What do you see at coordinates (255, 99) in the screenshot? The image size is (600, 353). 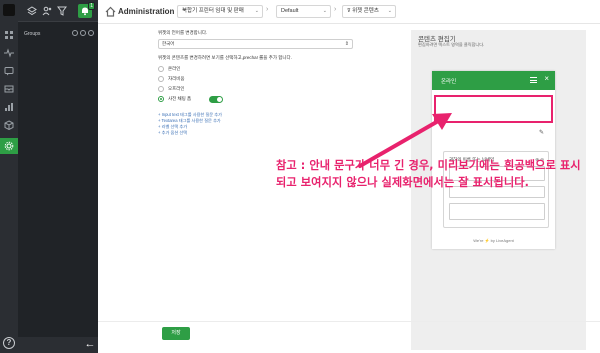 I see `radio-option-prechat: 사전 채팅 폼` at bounding box center [255, 99].